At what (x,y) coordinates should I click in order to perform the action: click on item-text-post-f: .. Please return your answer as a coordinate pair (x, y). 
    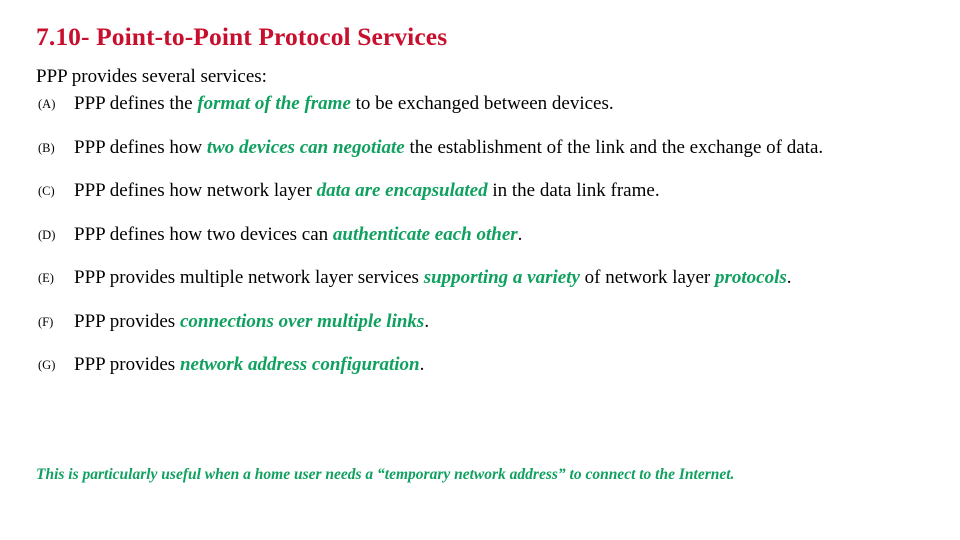
    Looking at the image, I should click on (427, 321).